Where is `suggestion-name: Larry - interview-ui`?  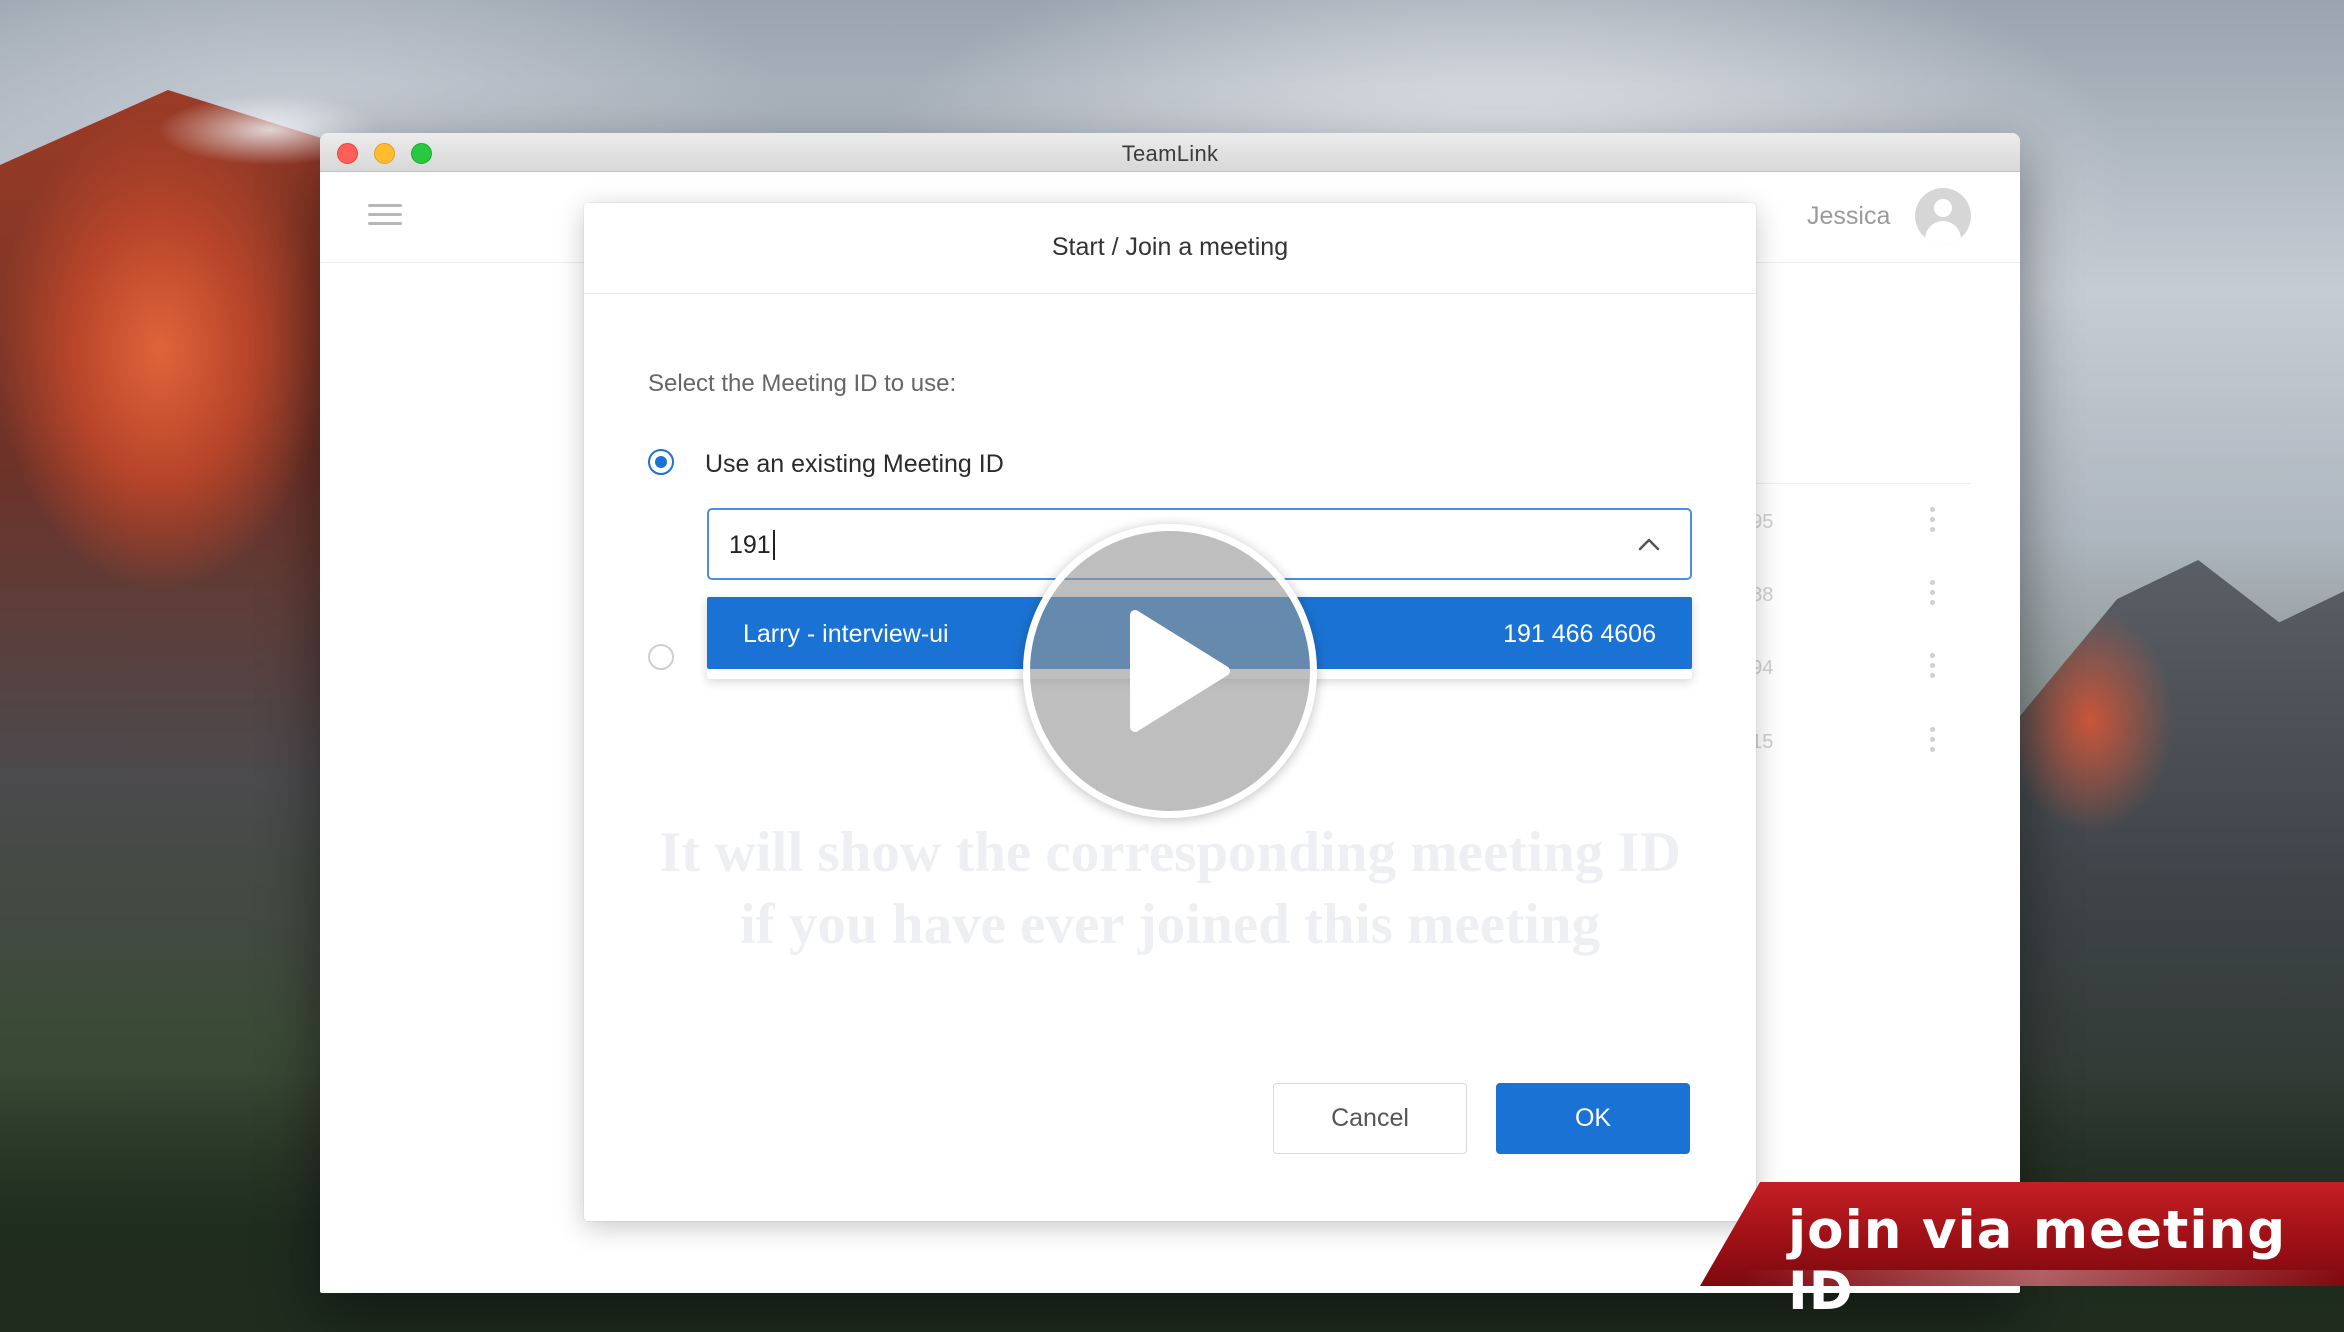
suggestion-name: Larry - interview-ui is located at coordinates (846, 634).